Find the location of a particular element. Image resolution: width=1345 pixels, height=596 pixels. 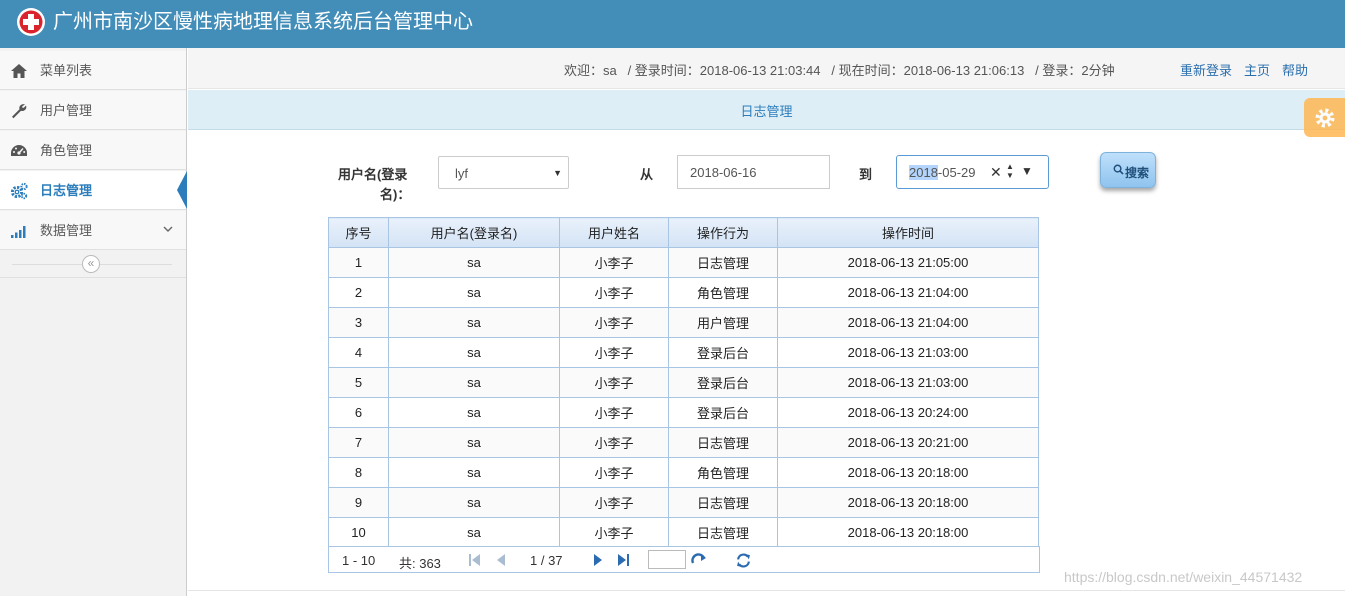

first-page-icon is located at coordinates (475, 560).